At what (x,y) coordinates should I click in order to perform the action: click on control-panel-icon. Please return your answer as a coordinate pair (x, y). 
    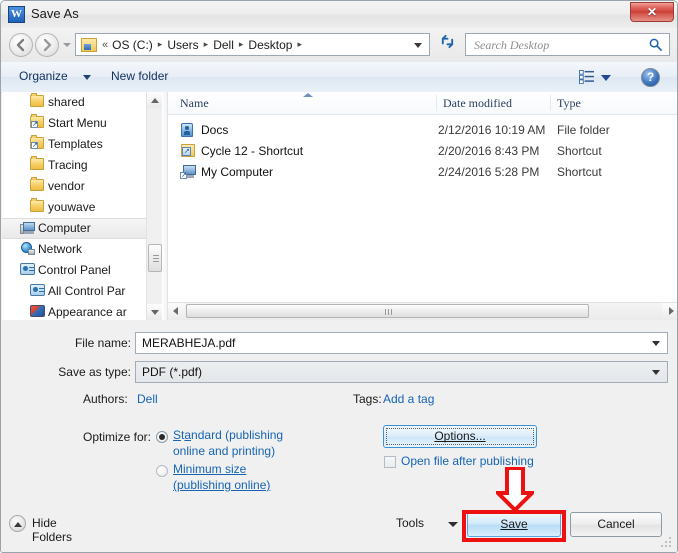
    Looking at the image, I should click on (37, 290).